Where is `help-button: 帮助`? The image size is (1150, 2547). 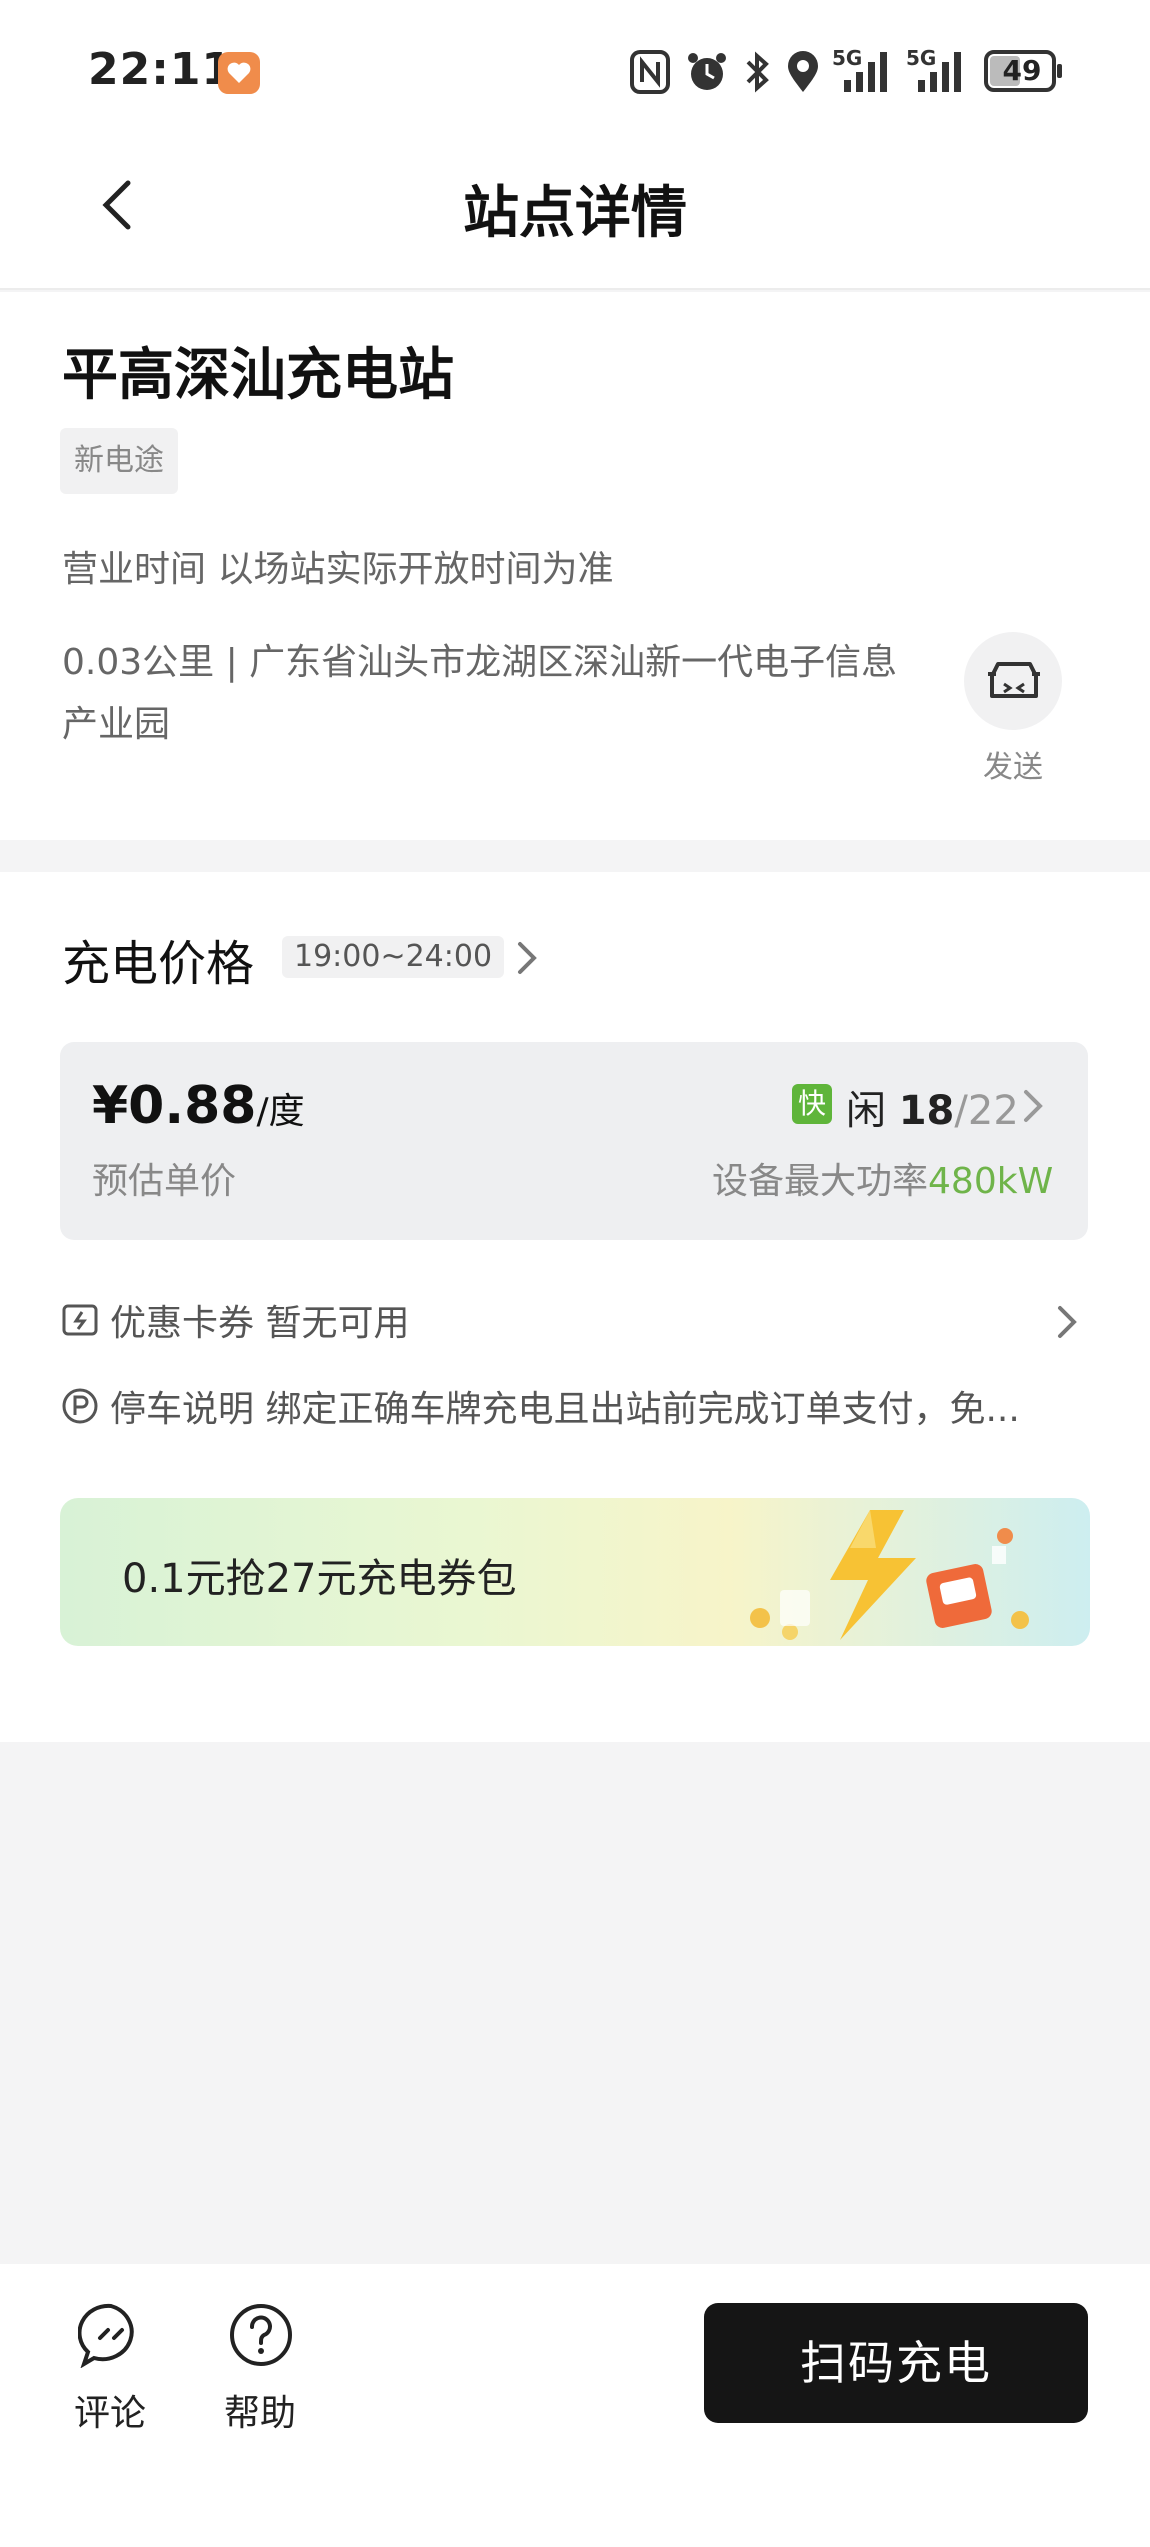
help-button: 帮助 is located at coordinates (260, 2376).